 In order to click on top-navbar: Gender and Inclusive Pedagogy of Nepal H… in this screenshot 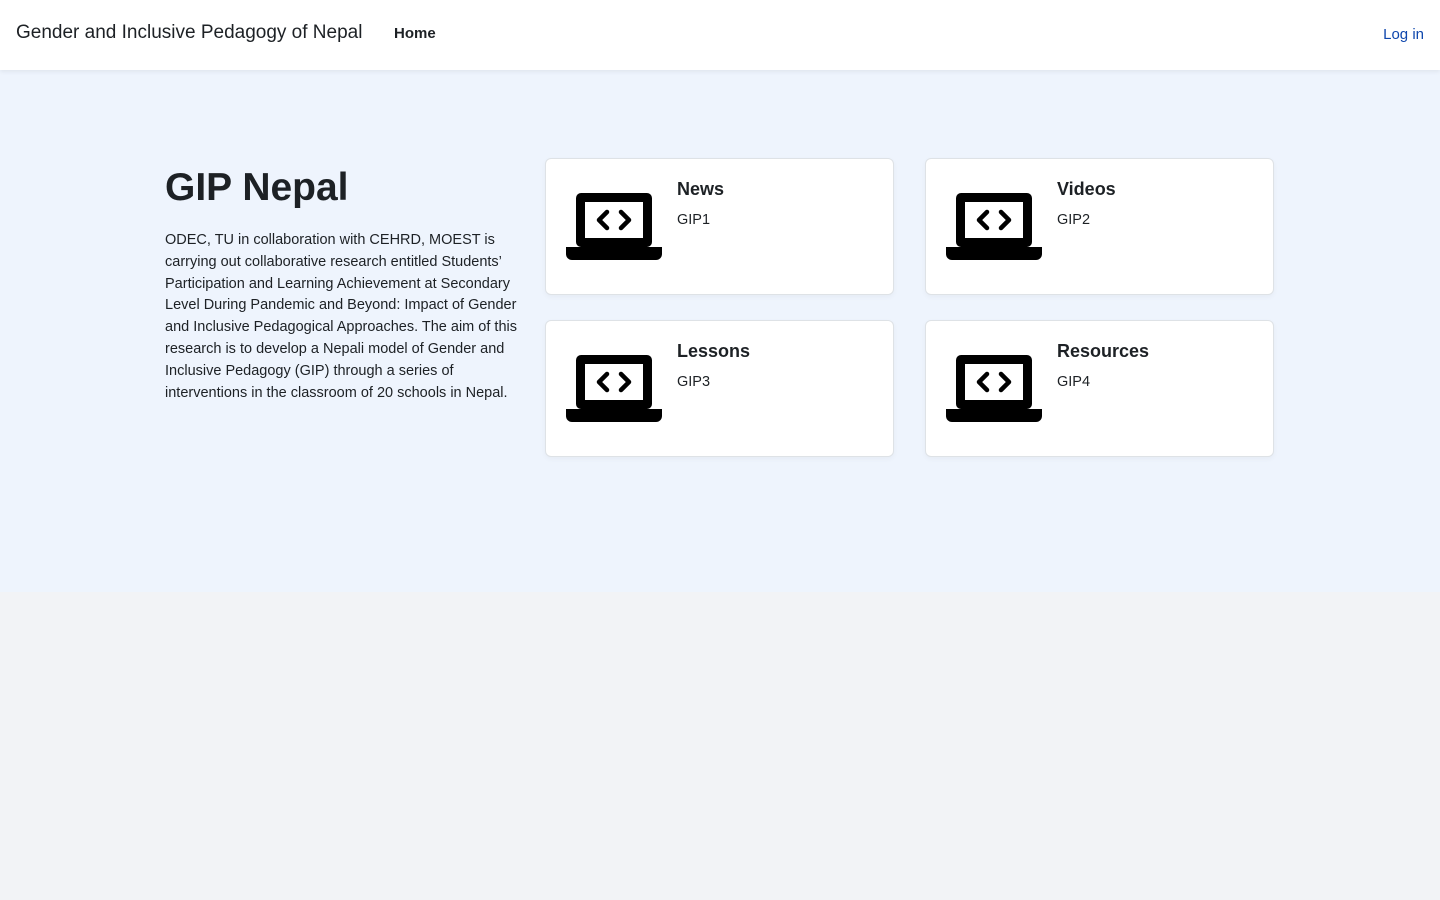, I will do `click(720, 35)`.